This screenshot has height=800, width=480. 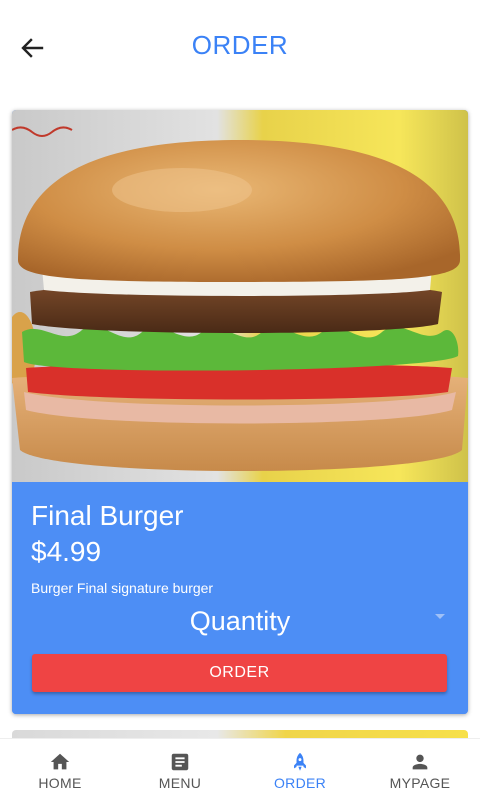 What do you see at coordinates (300, 783) in the screenshot?
I see `nav-label-order: ORDER` at bounding box center [300, 783].